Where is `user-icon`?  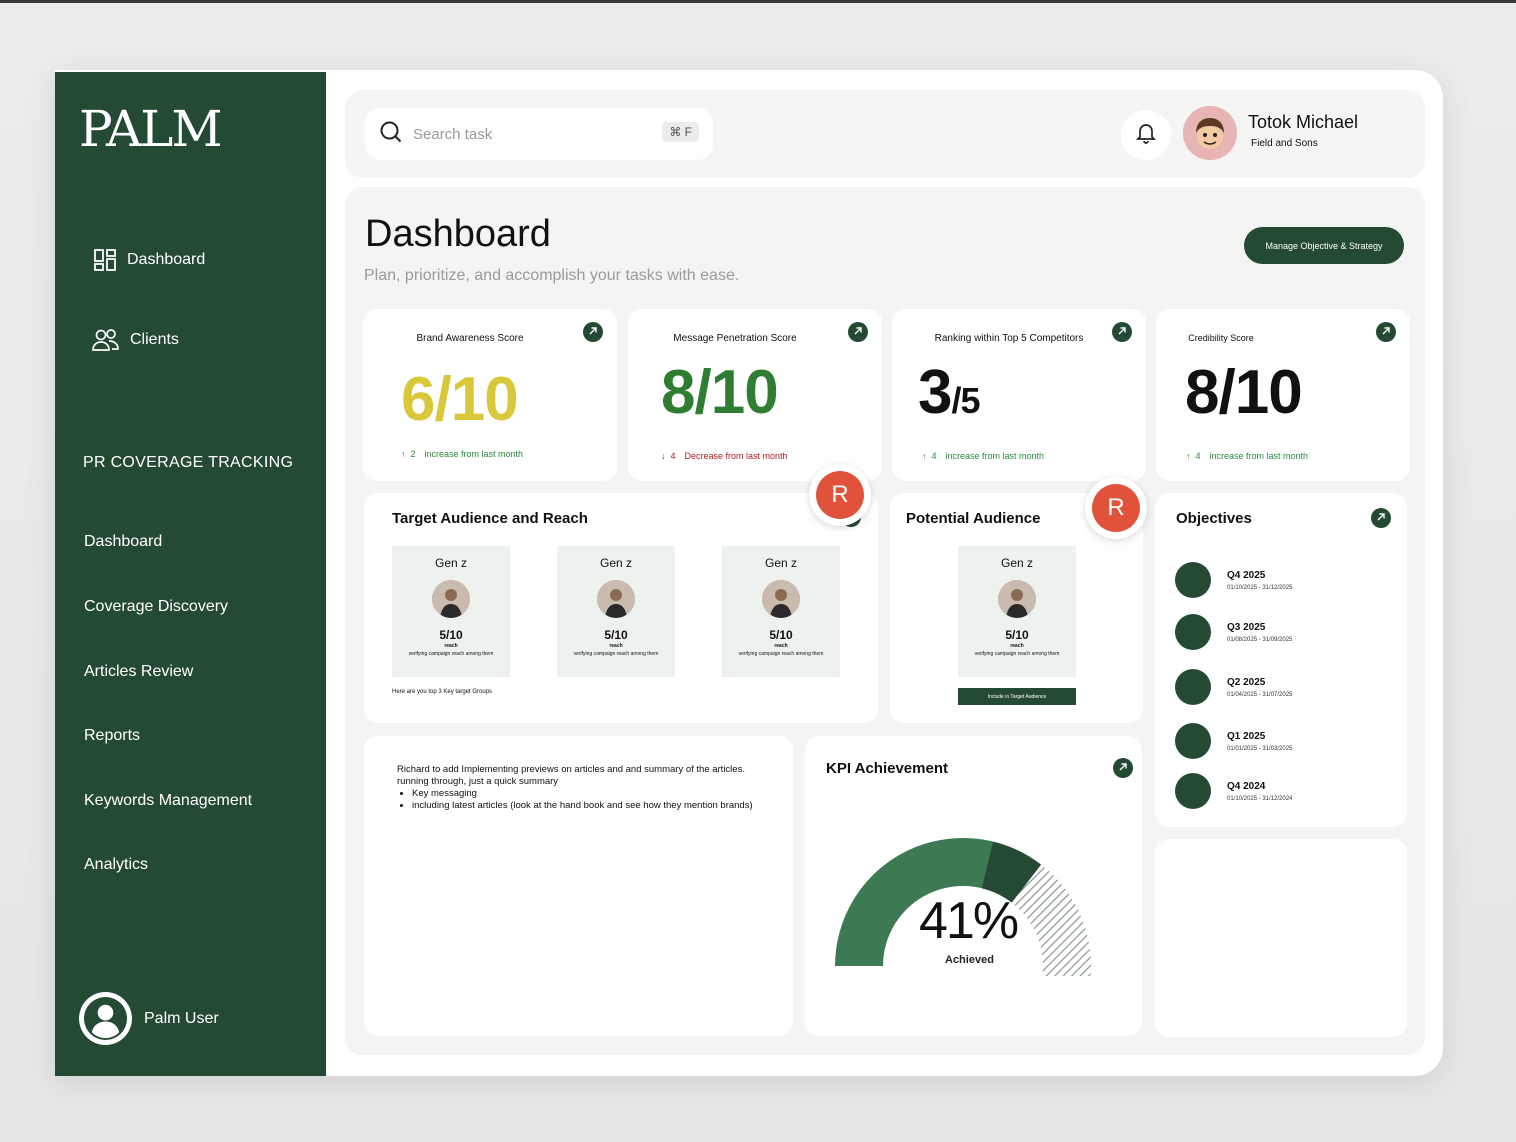 user-icon is located at coordinates (105, 1018).